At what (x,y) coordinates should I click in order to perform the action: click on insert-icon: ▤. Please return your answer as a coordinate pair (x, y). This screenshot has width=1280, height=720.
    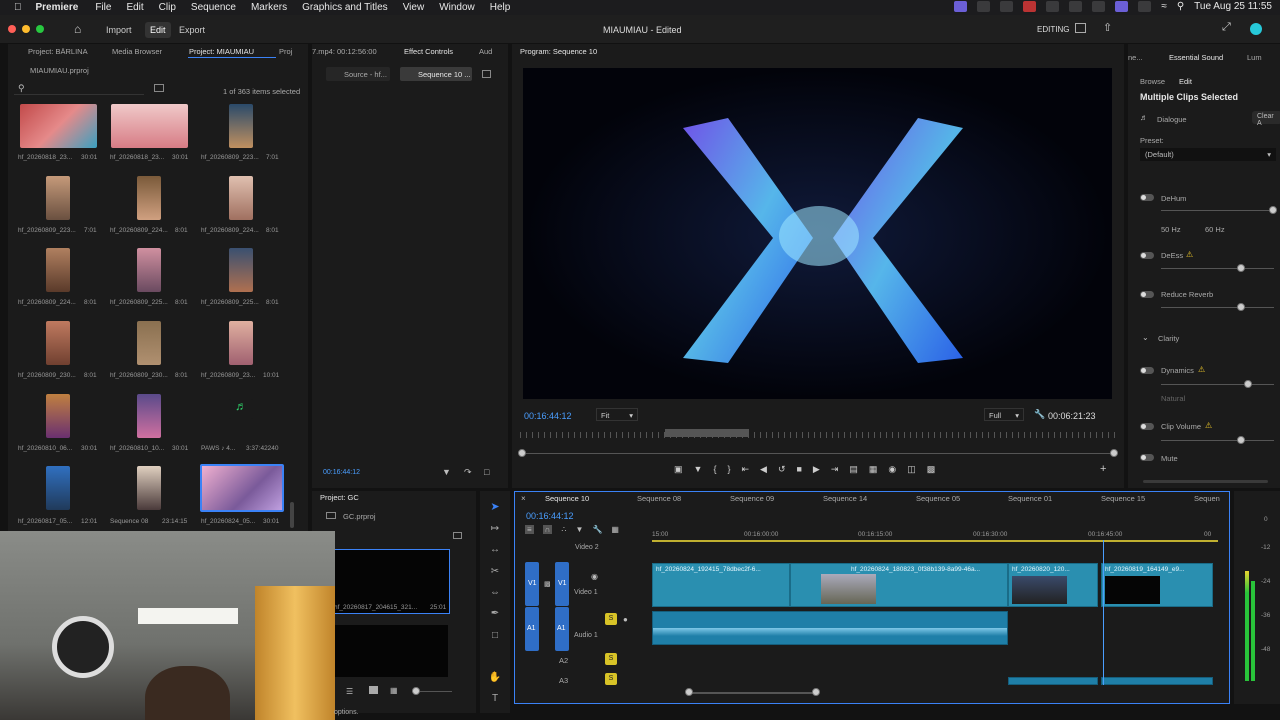
    Looking at the image, I should click on (853, 469).